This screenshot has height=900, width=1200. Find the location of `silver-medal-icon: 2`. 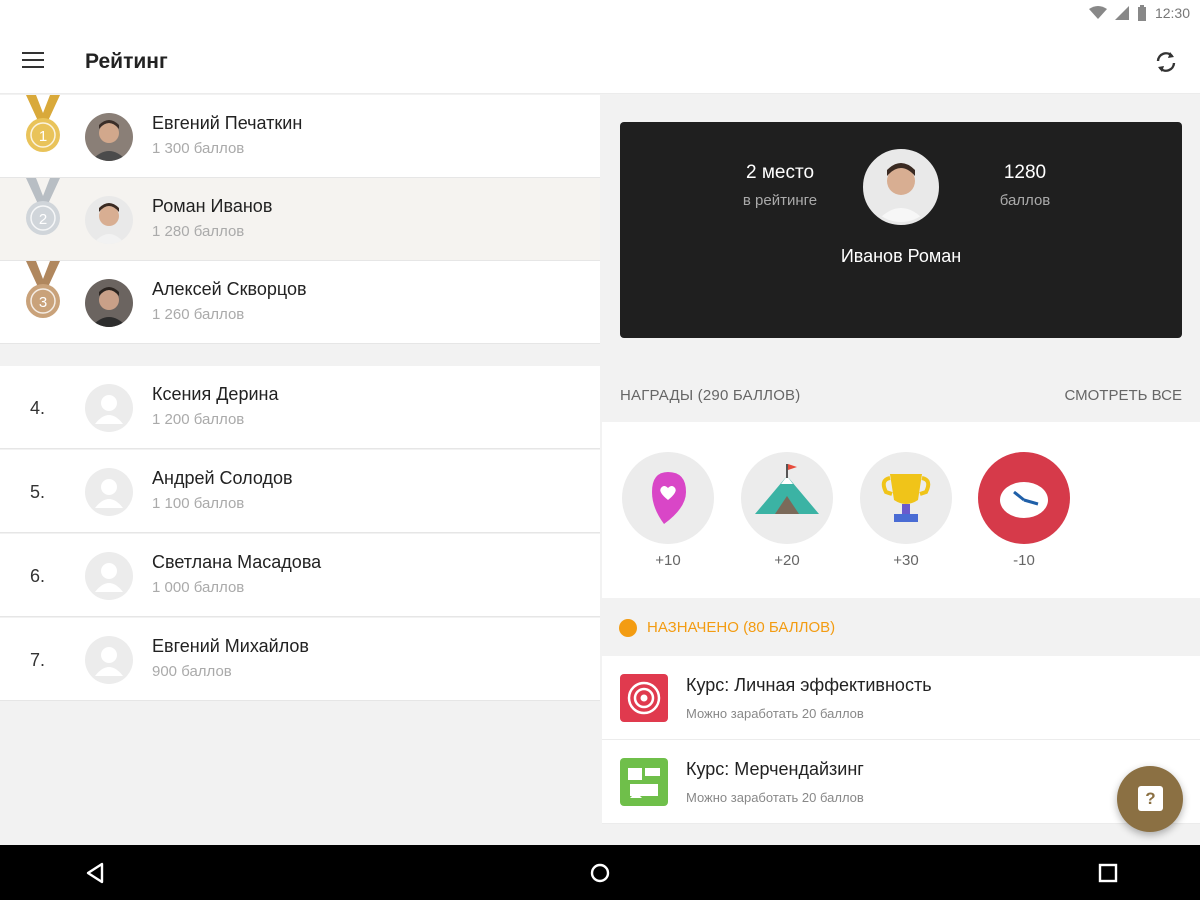

silver-medal-icon: 2 is located at coordinates (43, 206).